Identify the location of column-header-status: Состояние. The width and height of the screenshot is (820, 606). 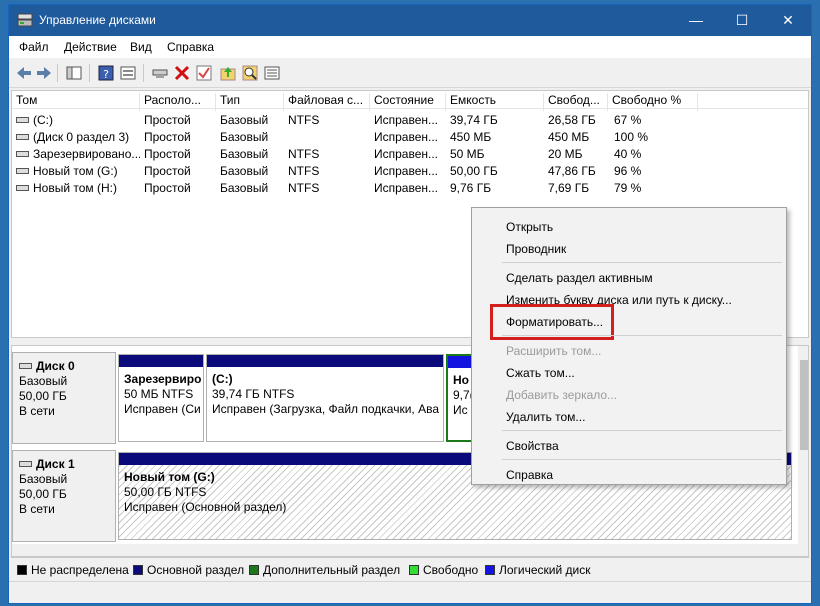
(408, 102).